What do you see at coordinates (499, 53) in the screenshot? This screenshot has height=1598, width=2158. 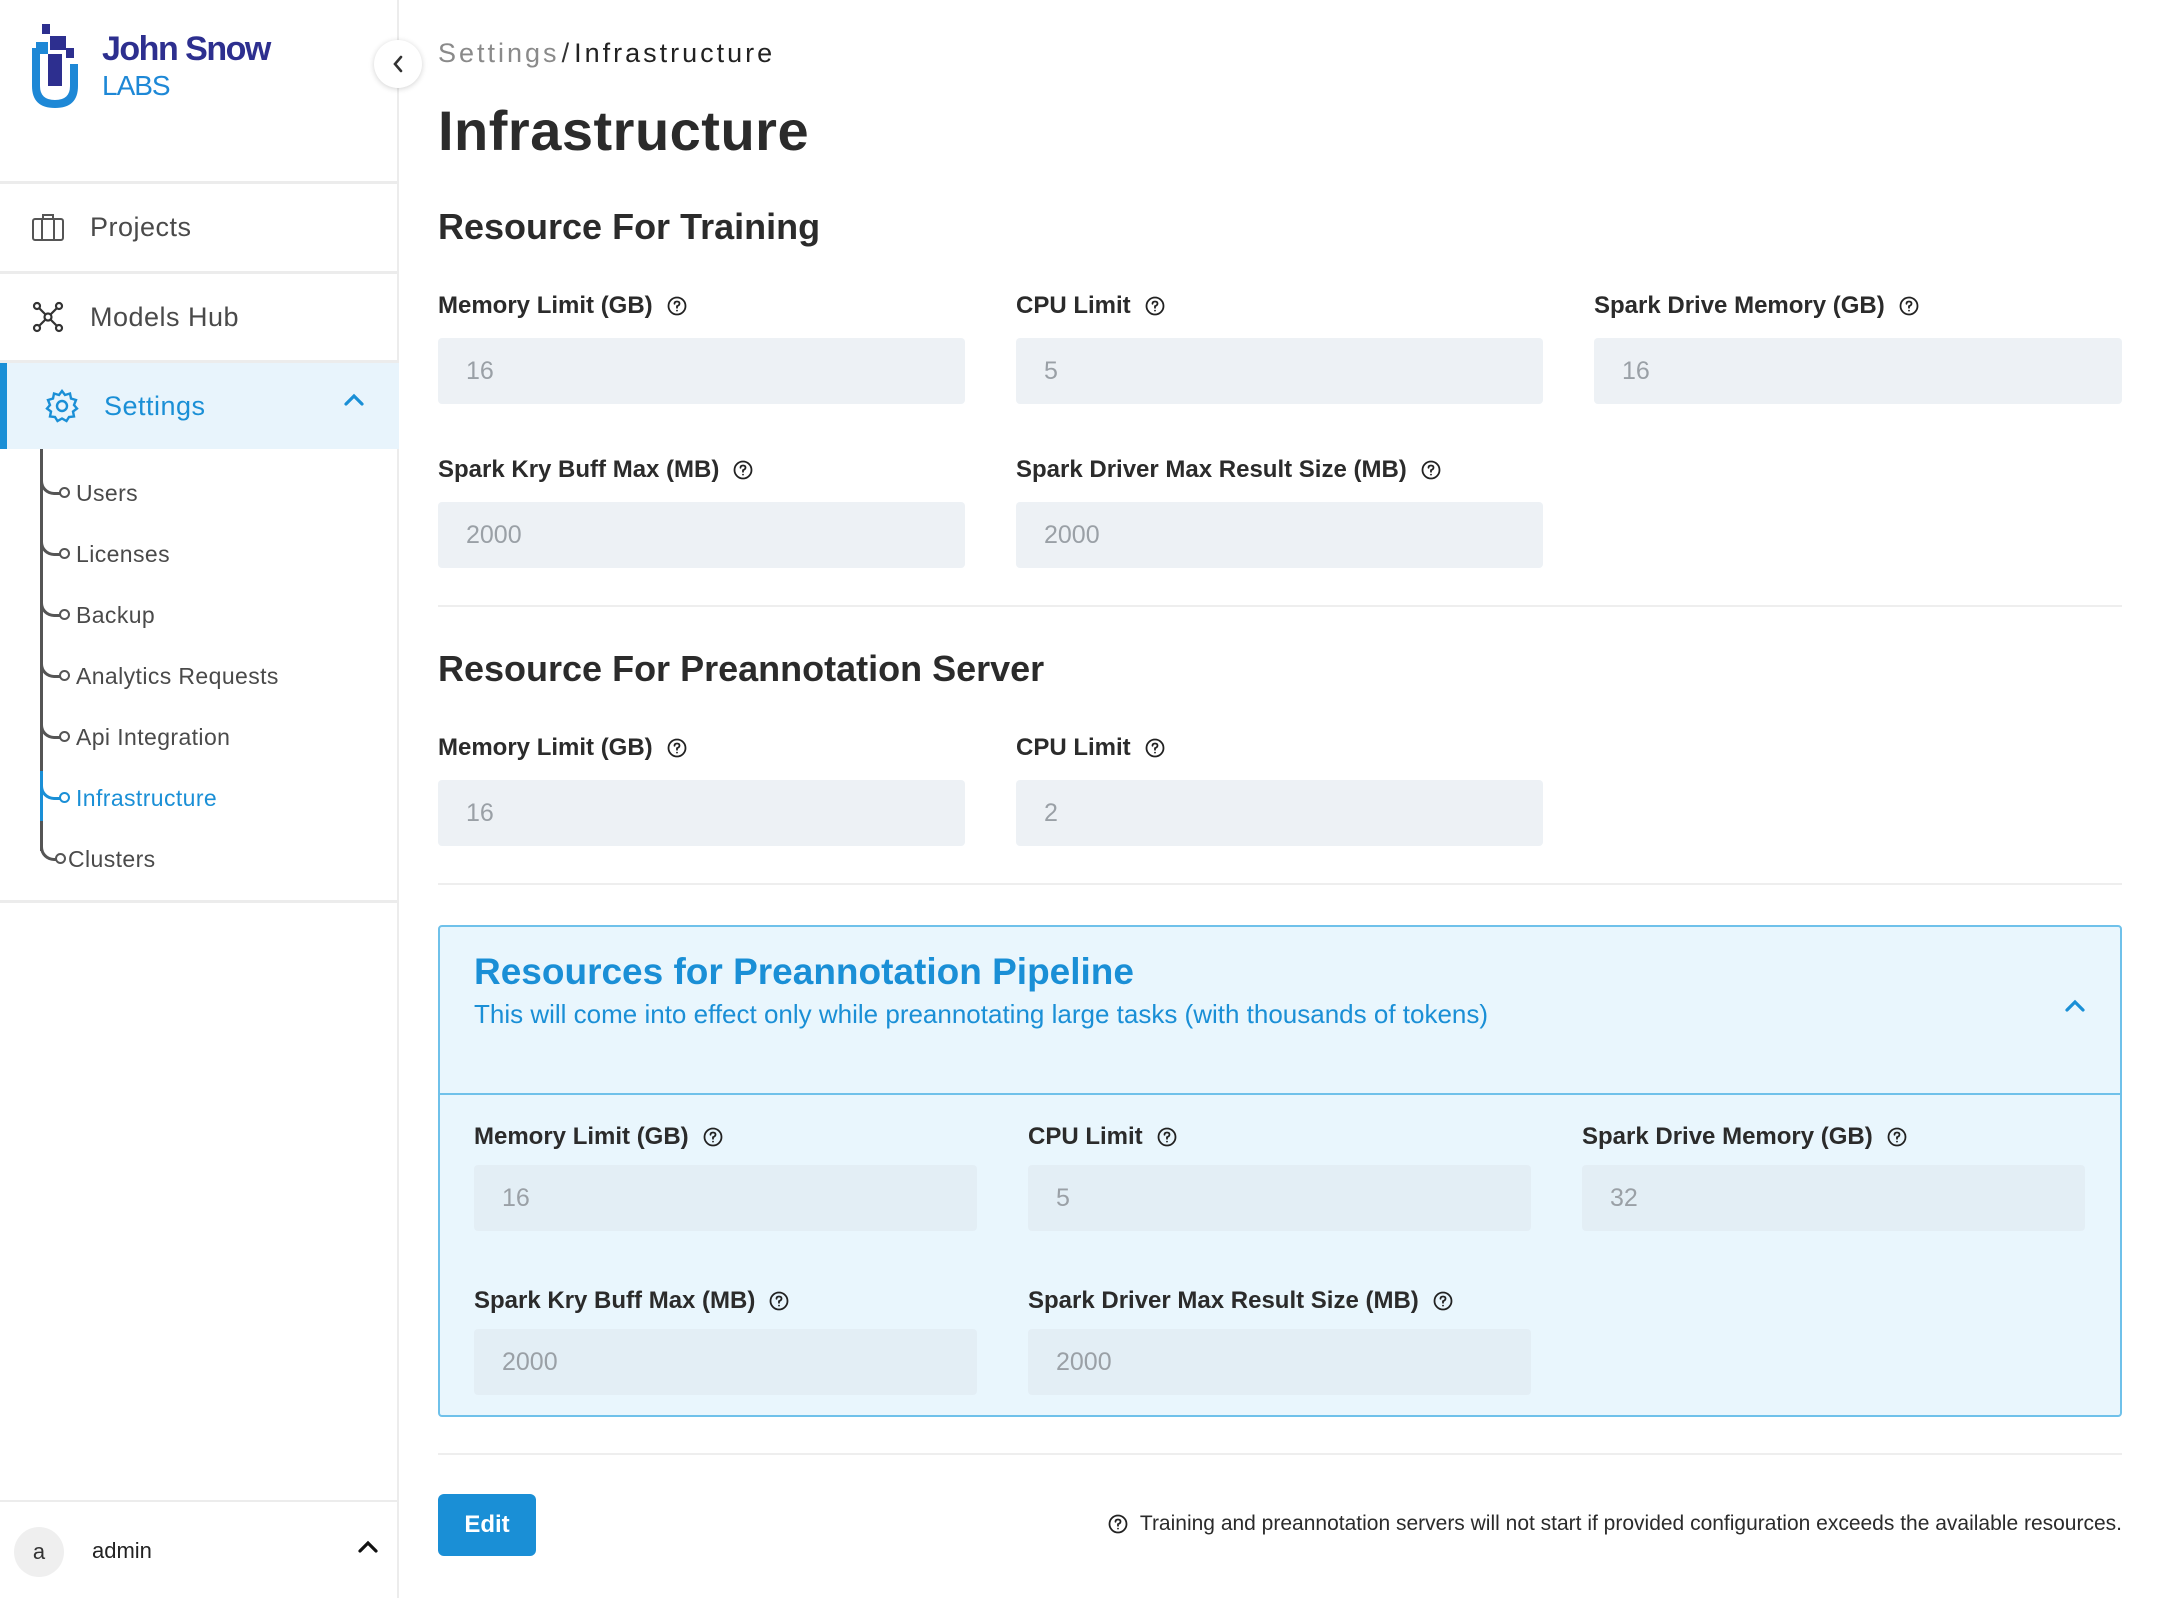 I see `breadcrumb-settings-link: Settings` at bounding box center [499, 53].